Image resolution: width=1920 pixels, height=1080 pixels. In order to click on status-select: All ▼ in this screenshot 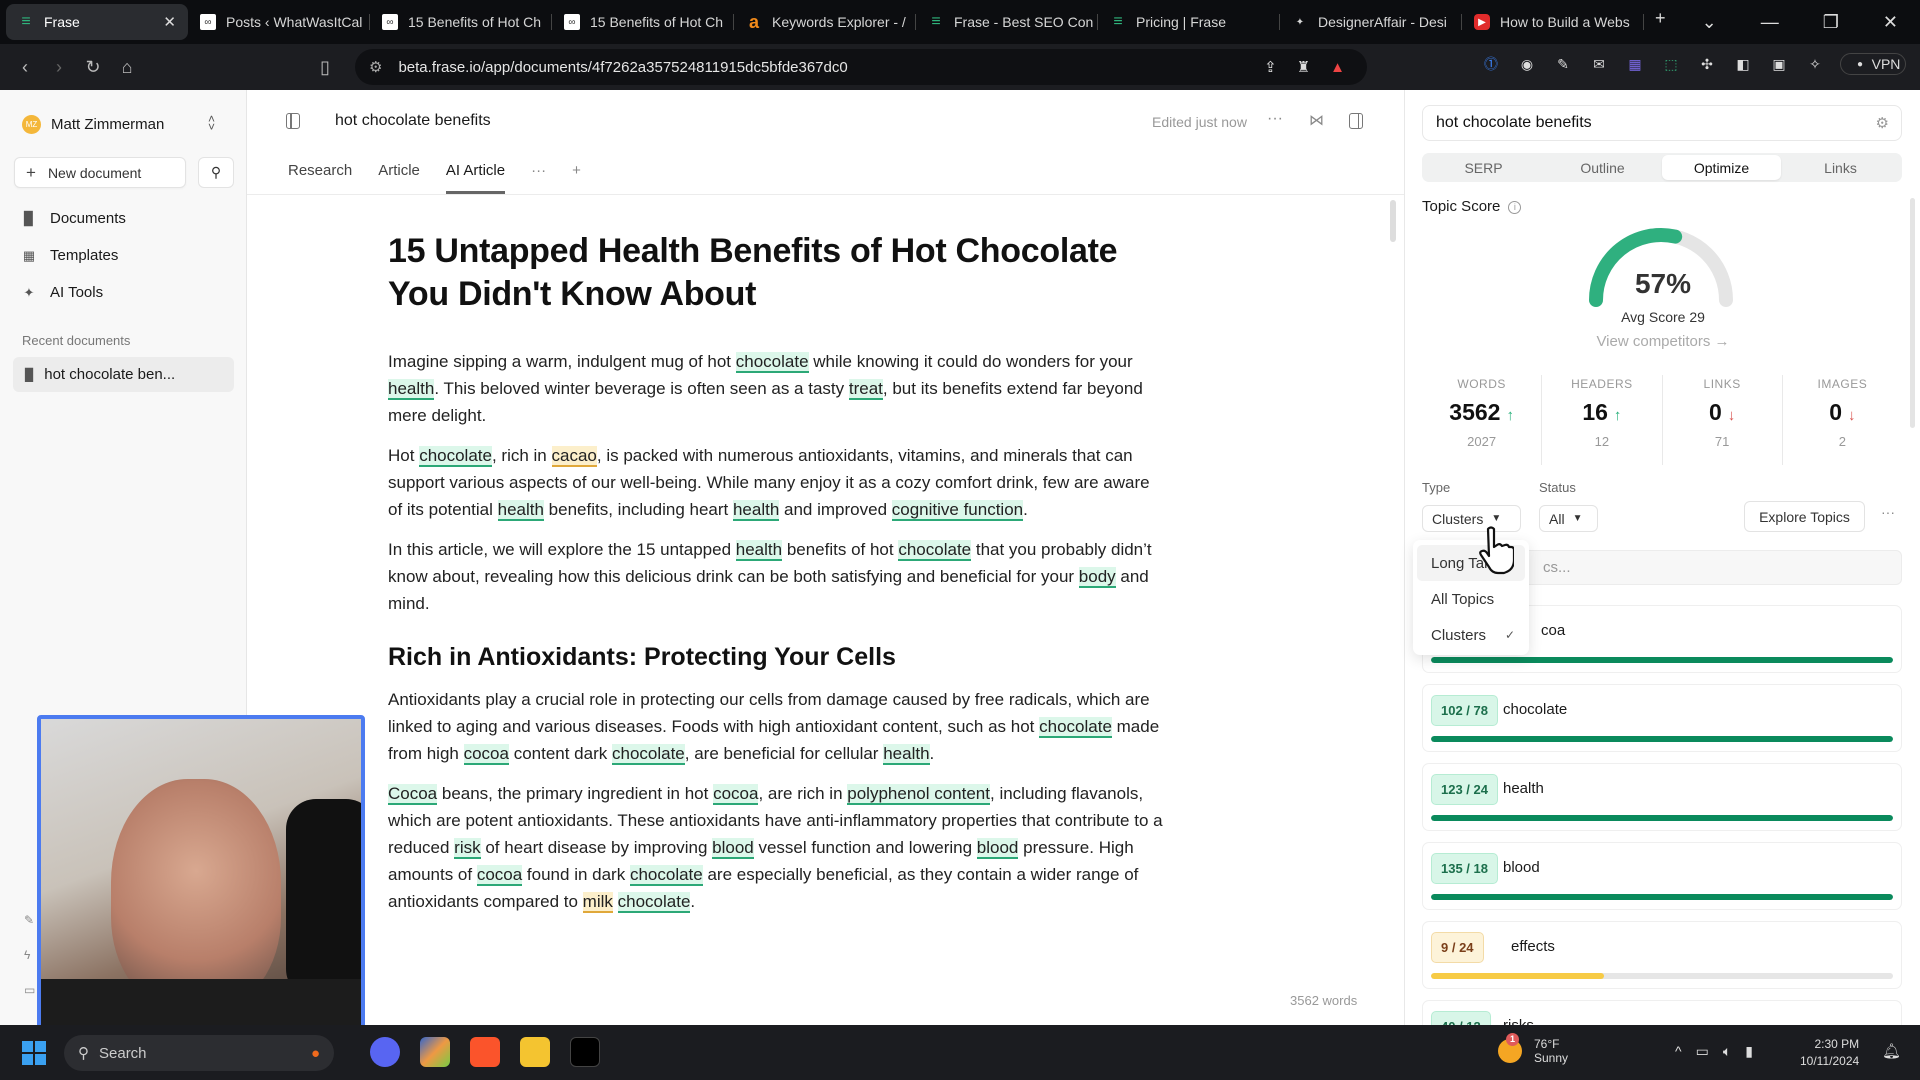, I will do `click(1568, 518)`.